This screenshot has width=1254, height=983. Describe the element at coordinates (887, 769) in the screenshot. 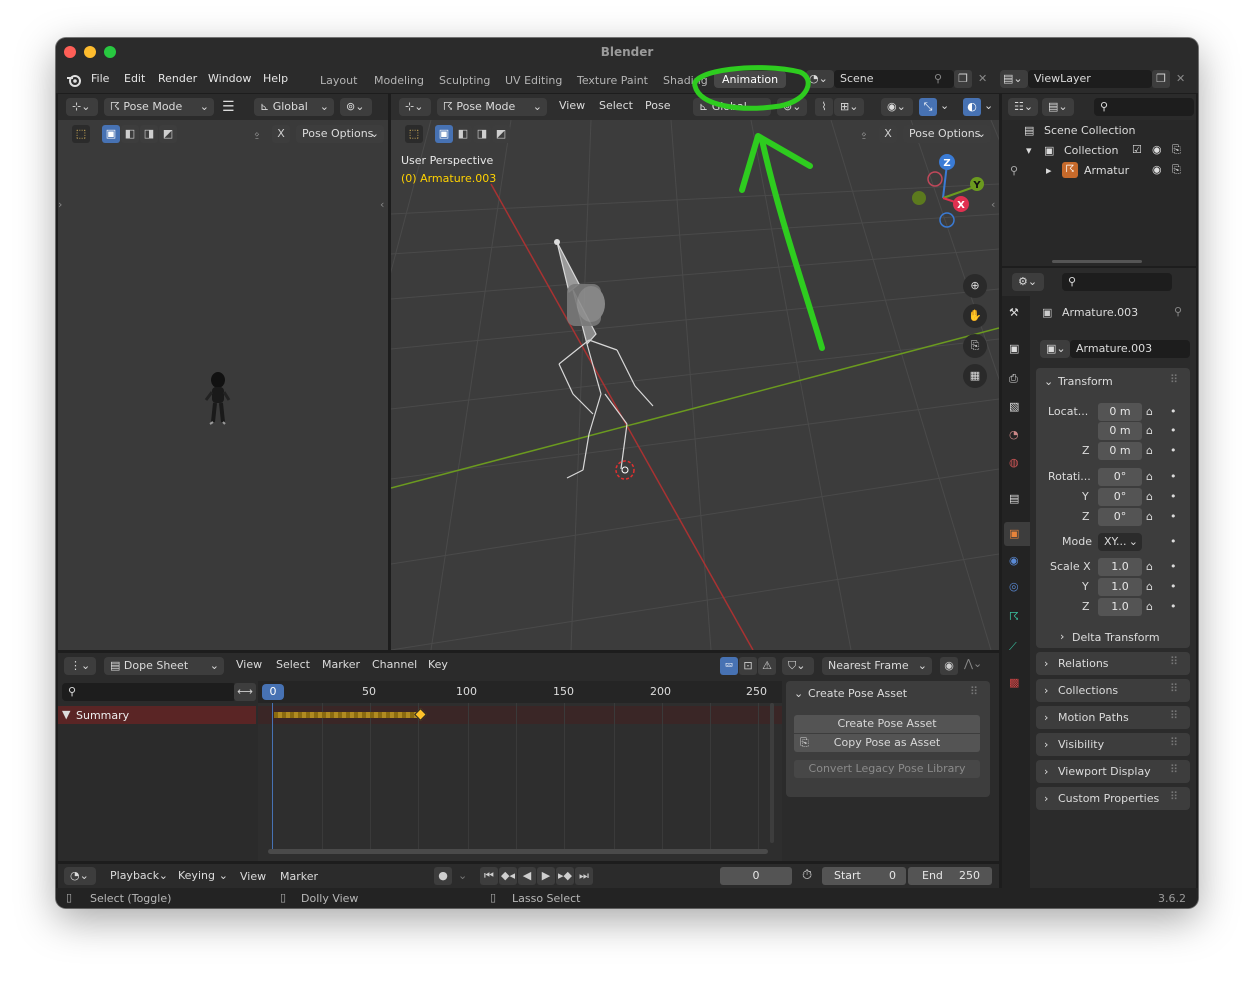

I see `convert-legacy-pose-library-button: Convert Legacy Pose Library` at that location.